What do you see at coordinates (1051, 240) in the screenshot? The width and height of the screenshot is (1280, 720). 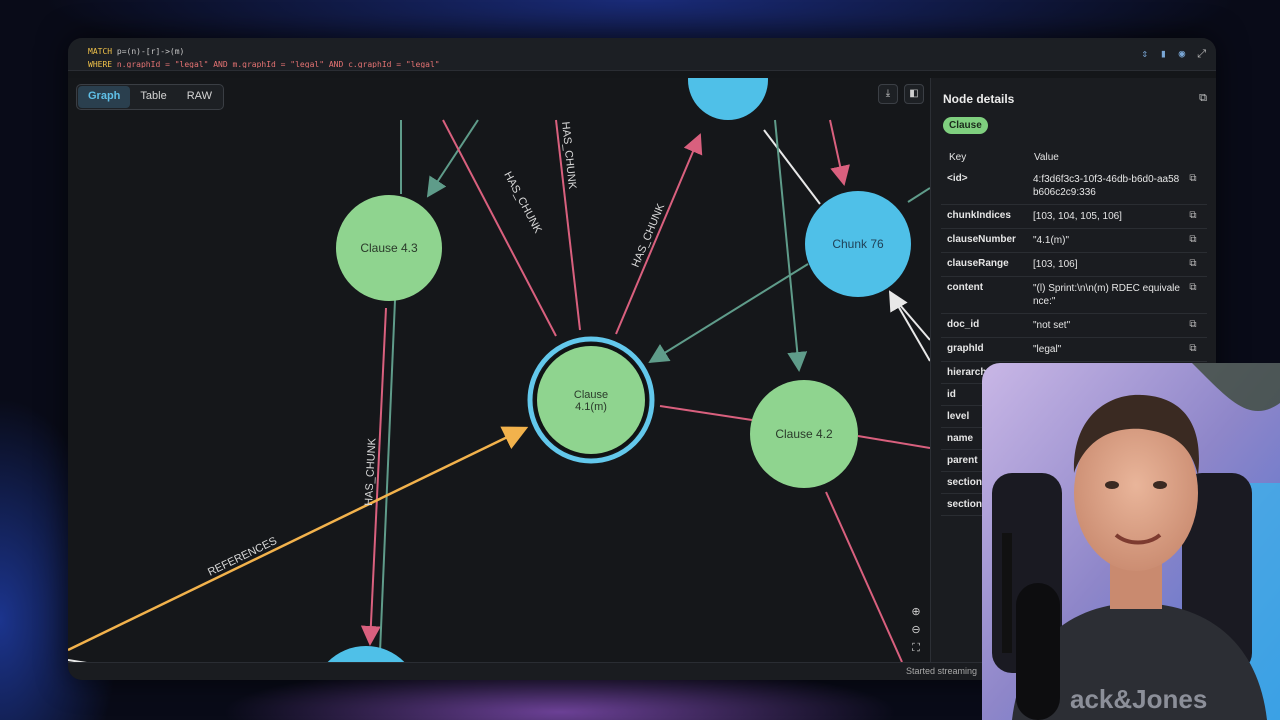 I see `property-value: "4.1(m)"` at bounding box center [1051, 240].